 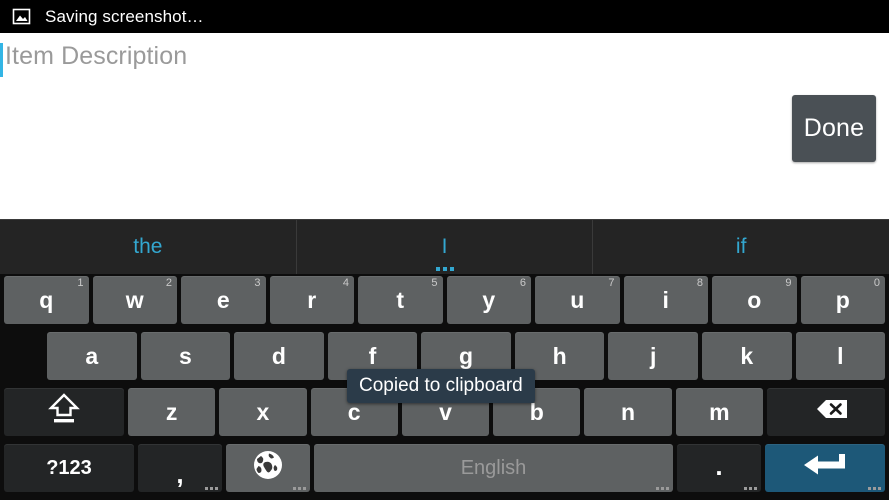 I want to click on key-alt-number: 8, so click(x=699, y=283).